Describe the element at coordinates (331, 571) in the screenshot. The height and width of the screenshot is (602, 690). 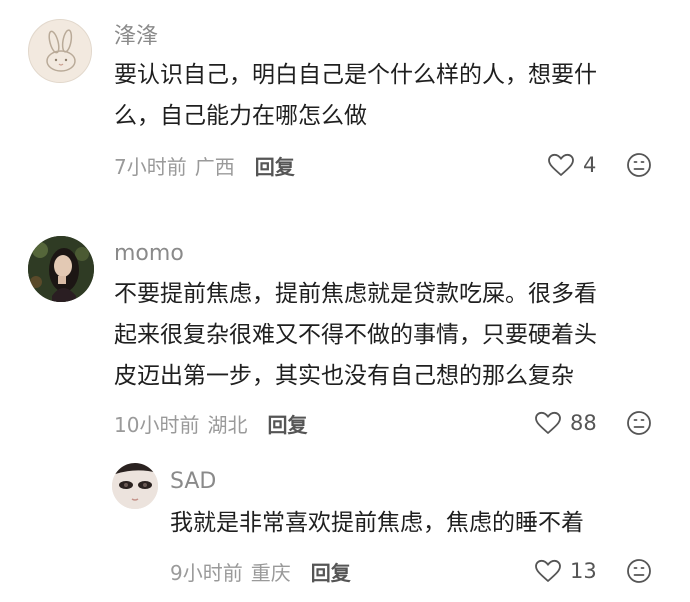
I see `reply-button: 回复` at that location.